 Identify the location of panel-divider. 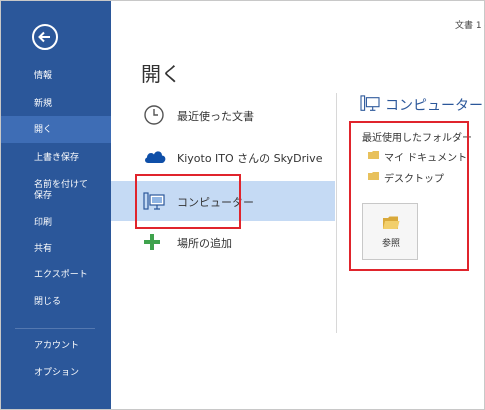
(336, 213).